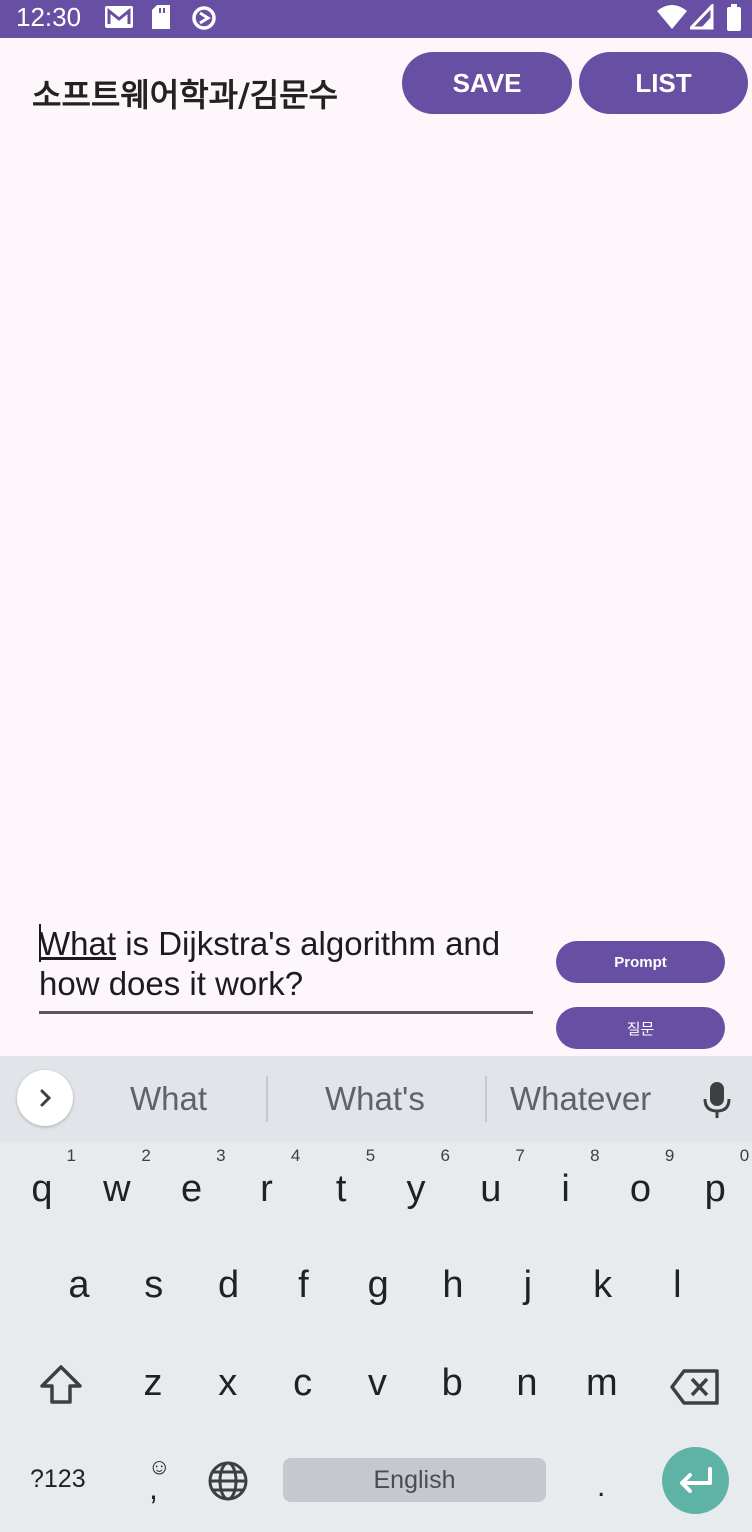  I want to click on key-a: a, so click(79, 1285).